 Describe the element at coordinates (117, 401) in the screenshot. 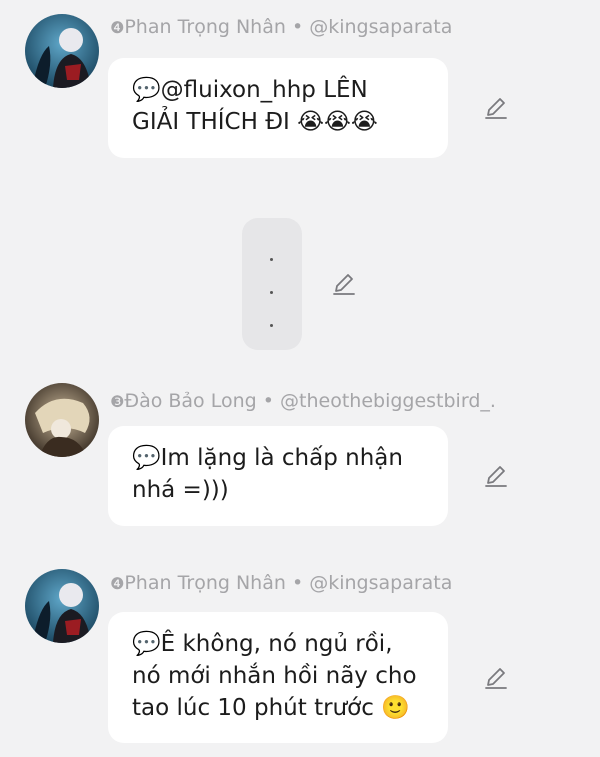

I see `level-badge-icon: ❸` at that location.